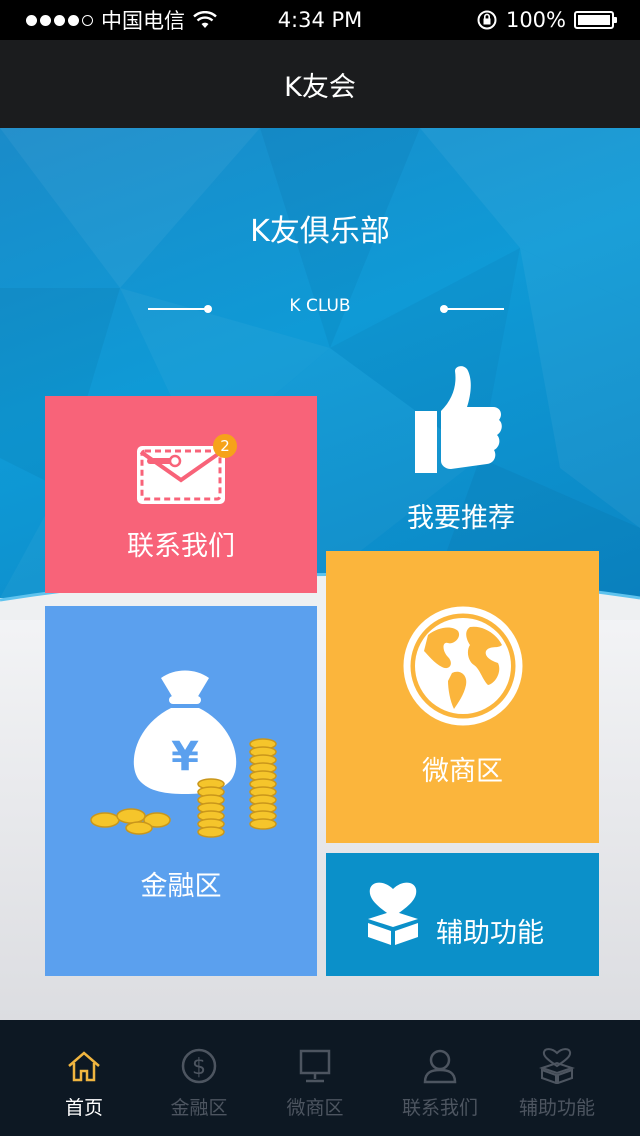  I want to click on tile-label: 辅助功能, so click(490, 933).